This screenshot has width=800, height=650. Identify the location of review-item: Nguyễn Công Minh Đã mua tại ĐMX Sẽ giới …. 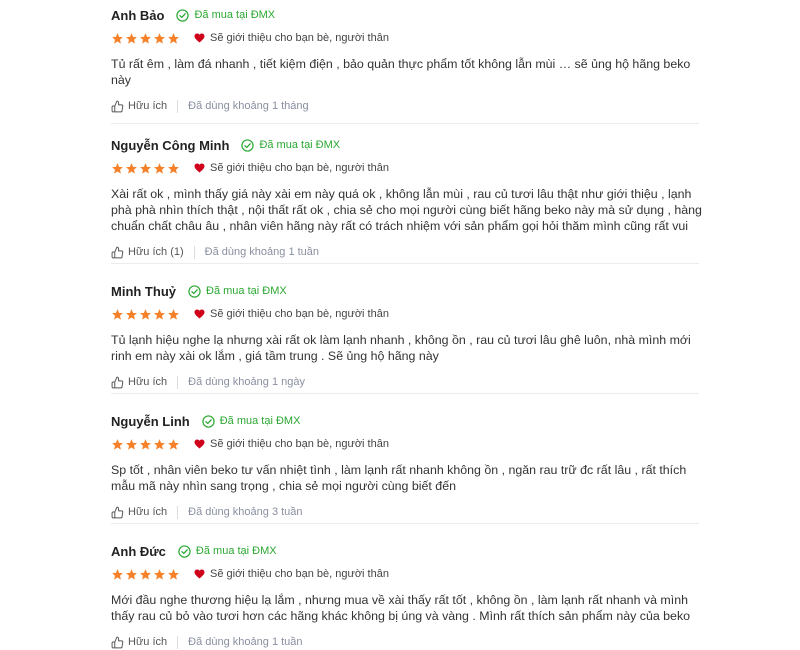
(406, 199).